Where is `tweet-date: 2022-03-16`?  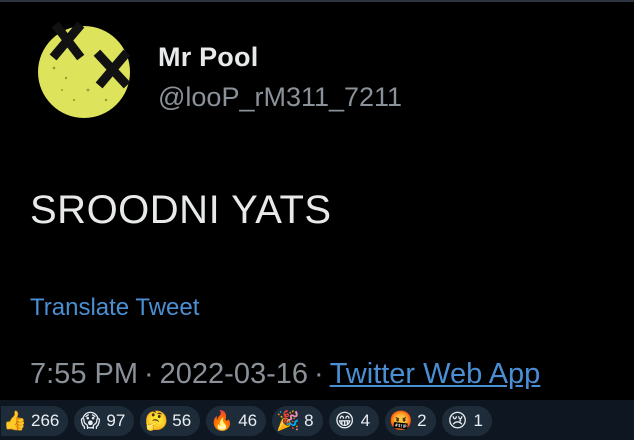
tweet-date: 2022-03-16 is located at coordinates (234, 374).